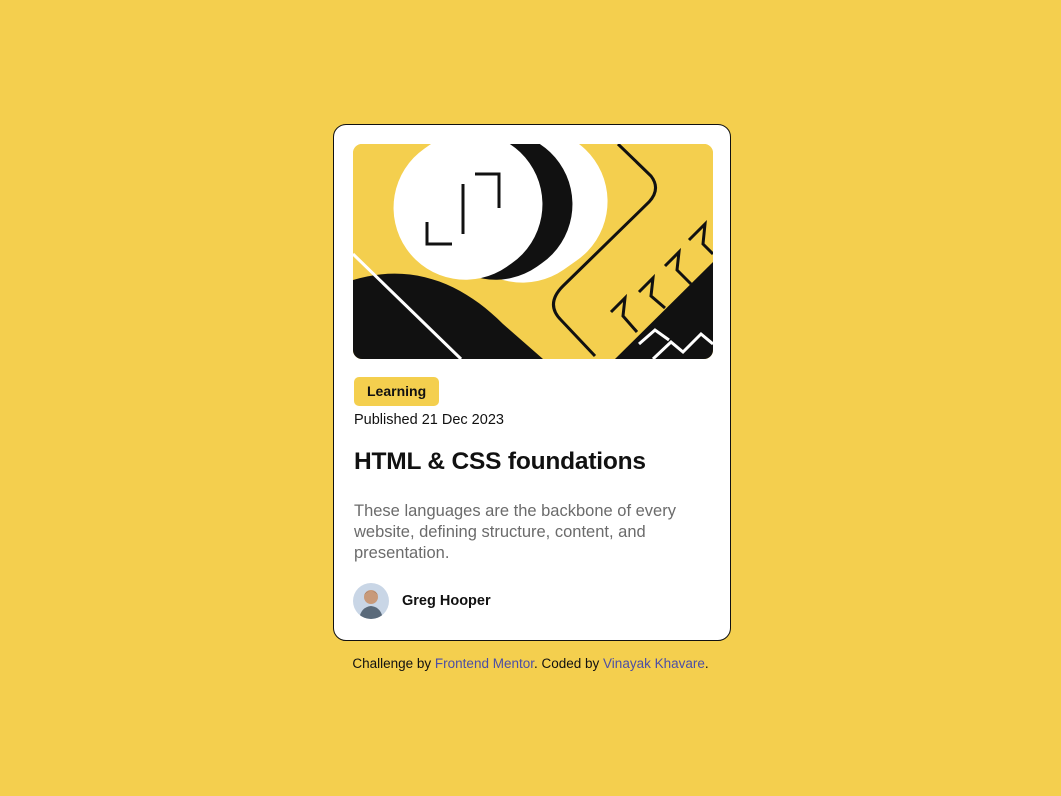 This screenshot has height=796, width=1061. What do you see at coordinates (446, 601) in the screenshot?
I see `author-name: Greg Hooper` at bounding box center [446, 601].